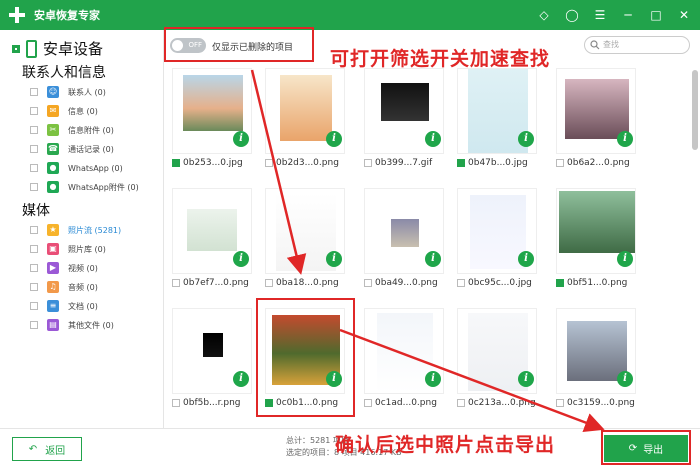  I want to click on sidebar-item: ☎ 通话记录 (0), so click(72, 149).